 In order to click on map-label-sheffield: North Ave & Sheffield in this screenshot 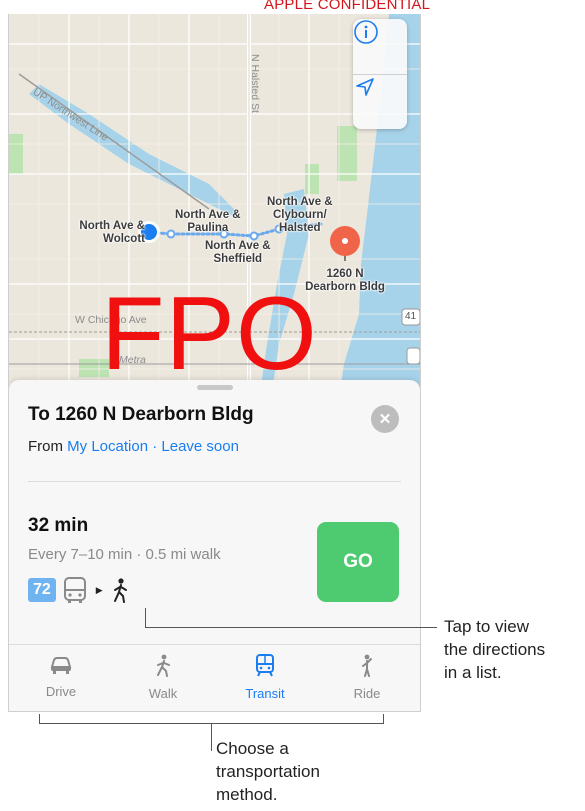, I will do `click(238, 253)`.